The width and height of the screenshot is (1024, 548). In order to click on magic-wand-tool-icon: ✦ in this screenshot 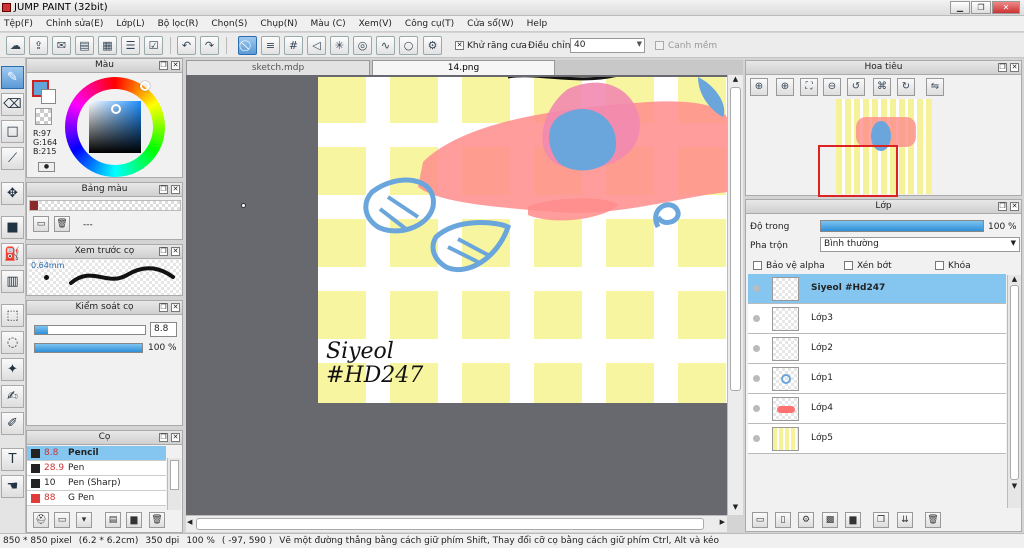, I will do `click(12, 369)`.